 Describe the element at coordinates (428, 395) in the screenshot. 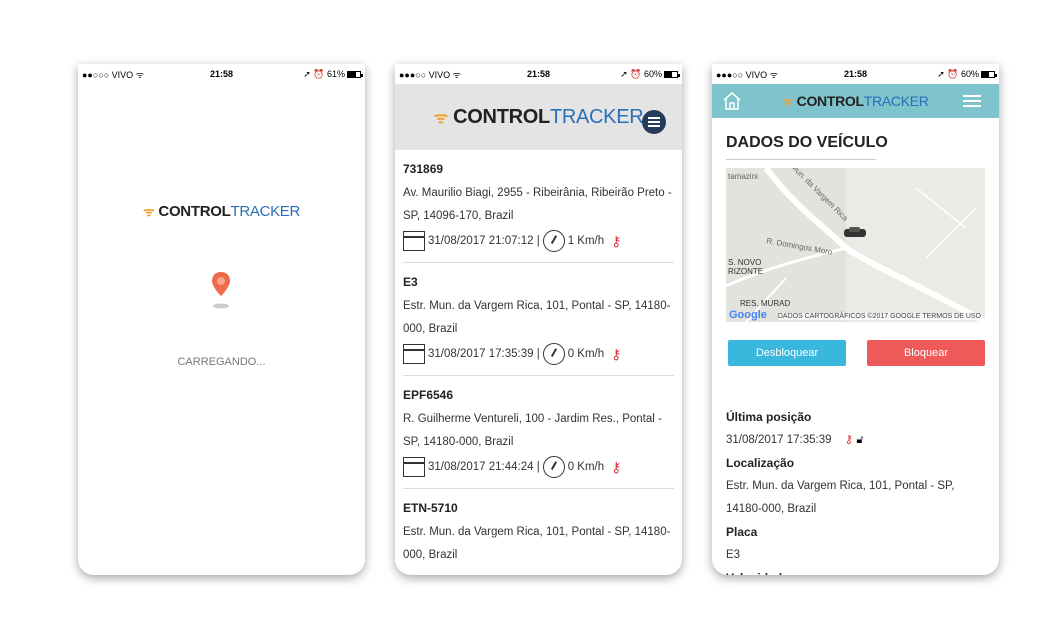

I see `vehicle-plate: EPF6546` at that location.